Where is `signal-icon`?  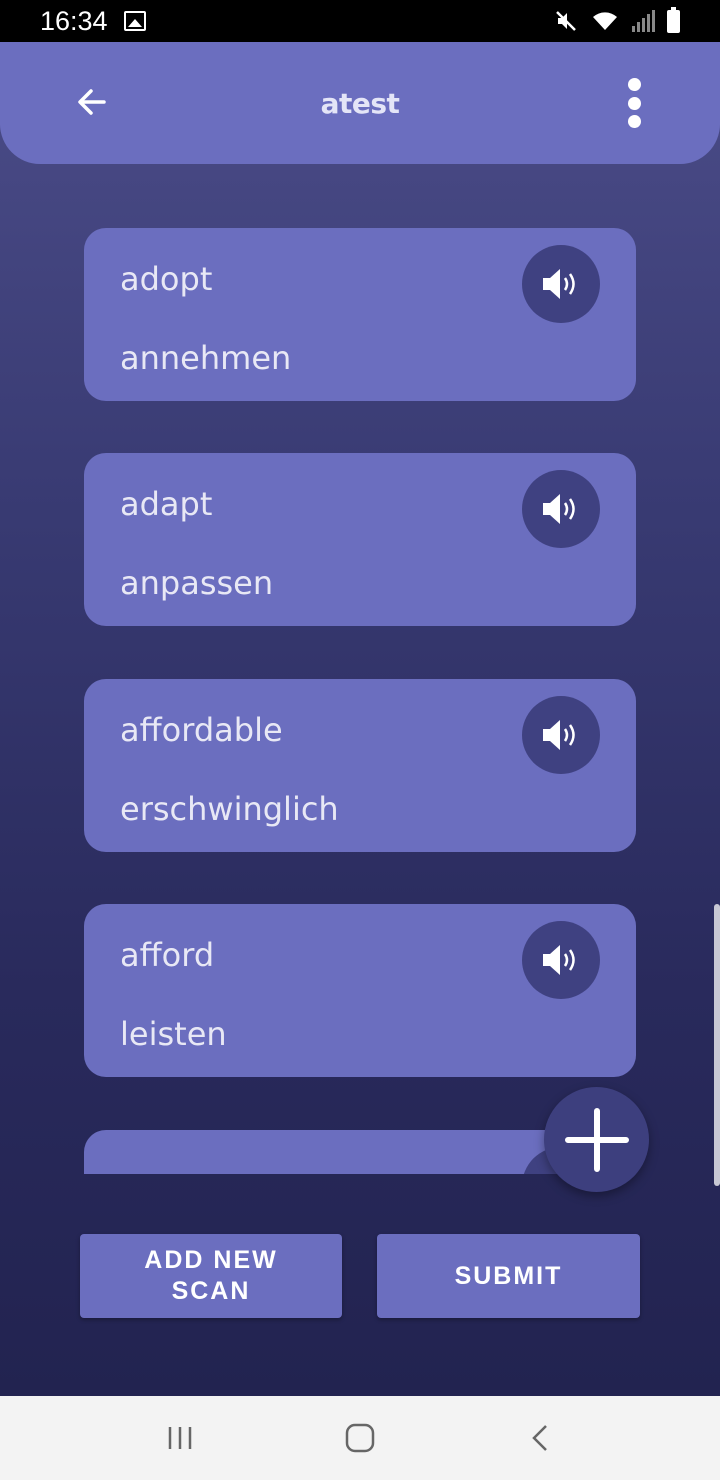 signal-icon is located at coordinates (643, 21).